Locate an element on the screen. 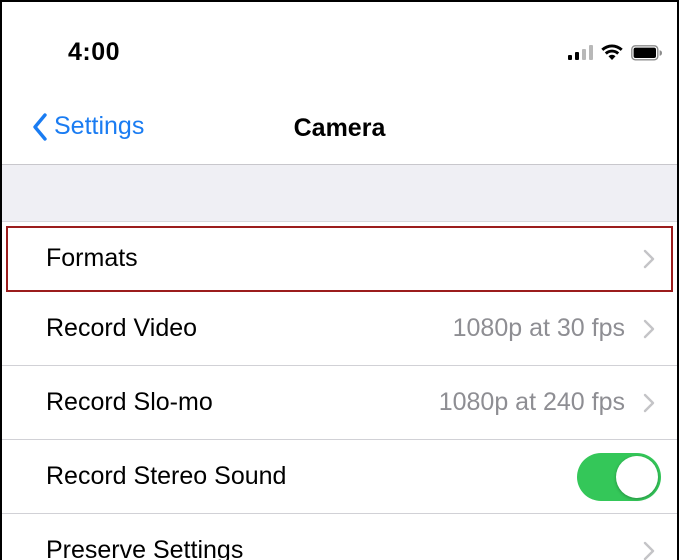 This screenshot has height=560, width=683. toggle-knob is located at coordinates (637, 476).